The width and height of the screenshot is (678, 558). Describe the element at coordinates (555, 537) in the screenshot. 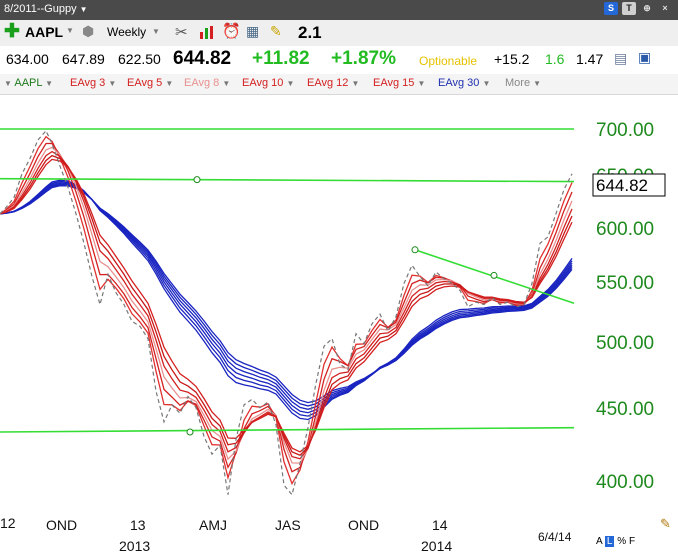

I see `date-label: 6/4/14` at that location.